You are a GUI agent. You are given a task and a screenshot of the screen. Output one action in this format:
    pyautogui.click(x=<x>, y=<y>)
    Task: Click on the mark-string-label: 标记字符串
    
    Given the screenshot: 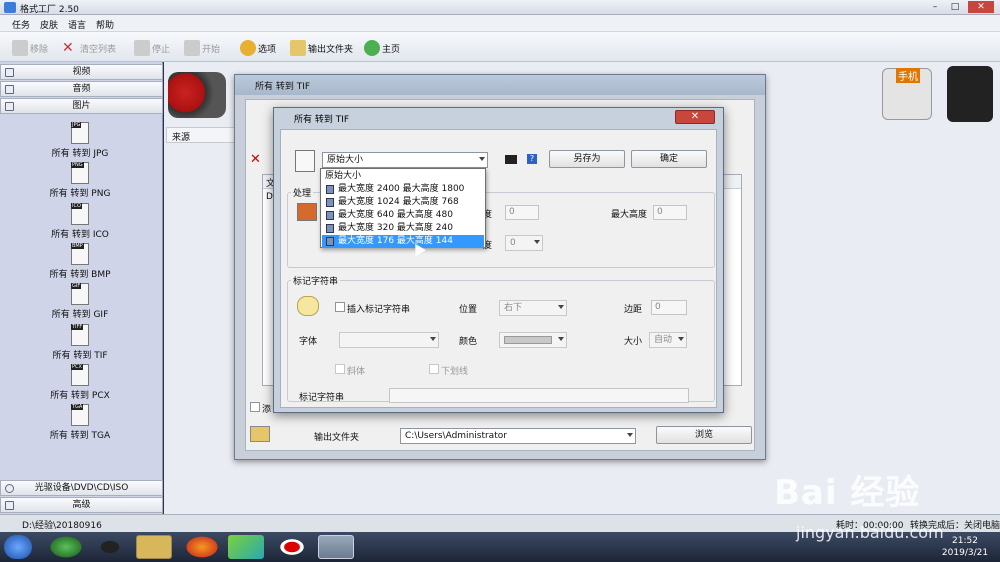 What is the action you would take?
    pyautogui.click(x=322, y=398)
    